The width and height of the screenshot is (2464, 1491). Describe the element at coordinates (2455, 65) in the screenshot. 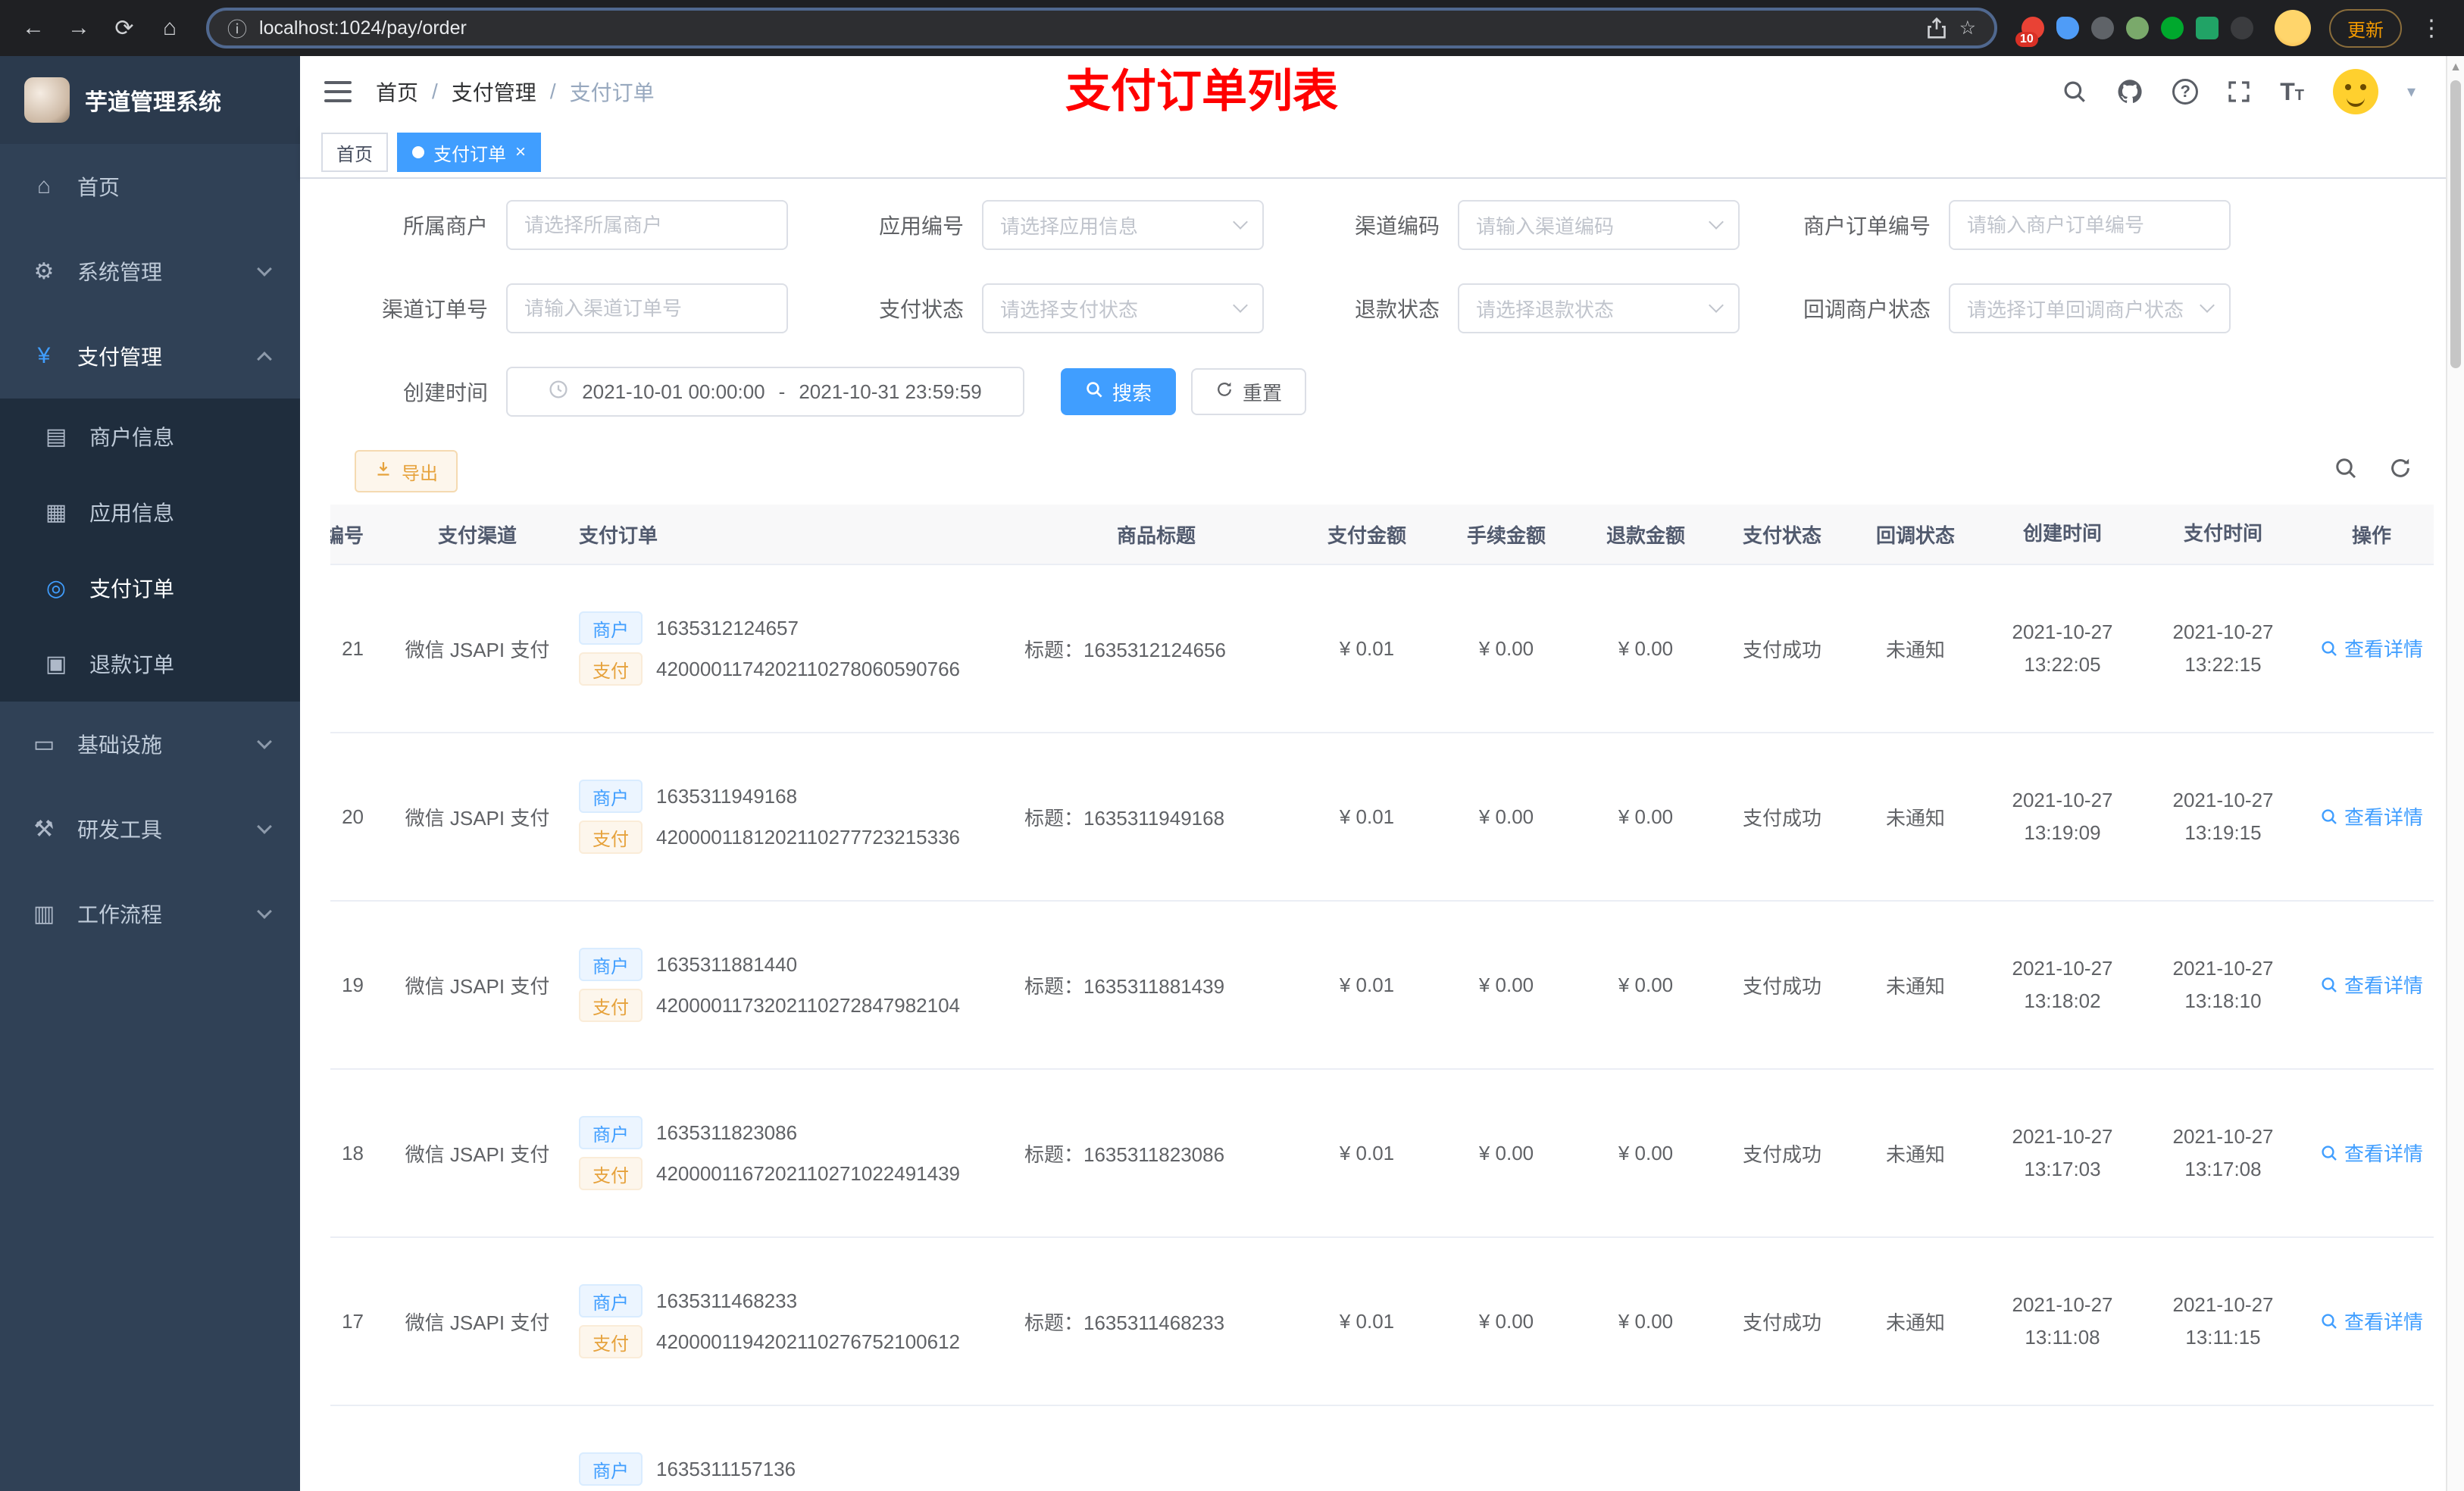

I see `scroll-up-icon: ▲` at that location.